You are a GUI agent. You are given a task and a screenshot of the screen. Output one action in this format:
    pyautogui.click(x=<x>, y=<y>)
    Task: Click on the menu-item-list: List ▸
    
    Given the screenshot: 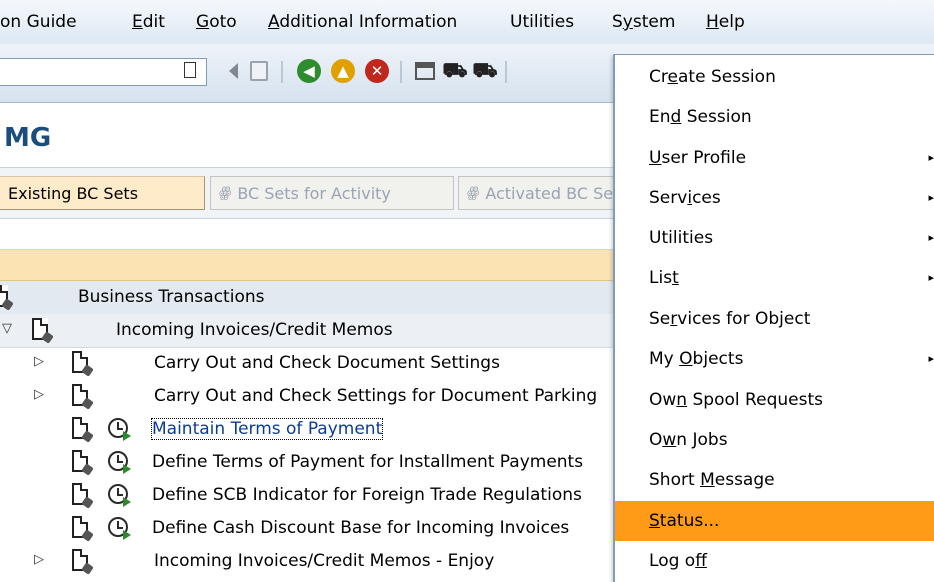 What is the action you would take?
    pyautogui.click(x=774, y=278)
    